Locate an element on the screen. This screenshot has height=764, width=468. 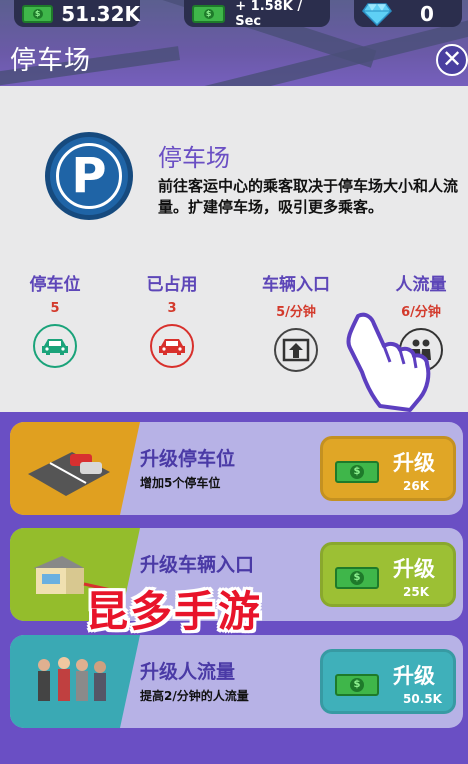
upgrade-title: 升级车辆入口 is located at coordinates (197, 565).